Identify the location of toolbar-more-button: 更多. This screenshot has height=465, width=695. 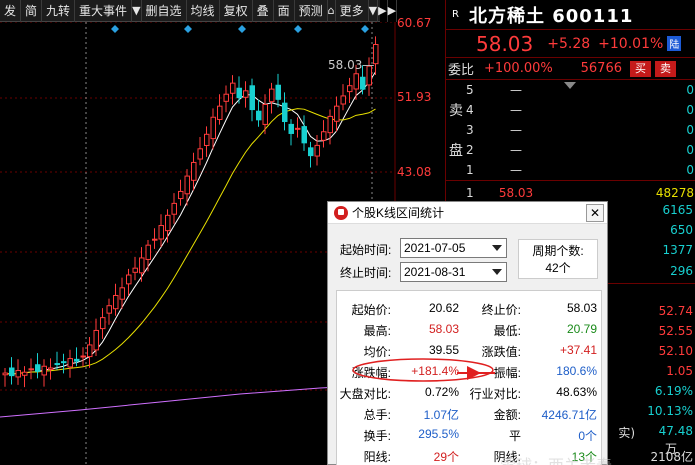
(352, 11).